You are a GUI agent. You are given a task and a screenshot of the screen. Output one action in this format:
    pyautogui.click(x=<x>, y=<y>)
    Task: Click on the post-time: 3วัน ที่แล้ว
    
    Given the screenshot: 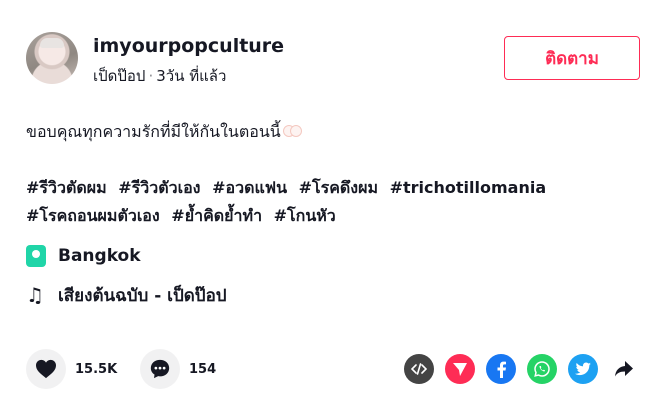 What is the action you would take?
    pyautogui.click(x=191, y=76)
    